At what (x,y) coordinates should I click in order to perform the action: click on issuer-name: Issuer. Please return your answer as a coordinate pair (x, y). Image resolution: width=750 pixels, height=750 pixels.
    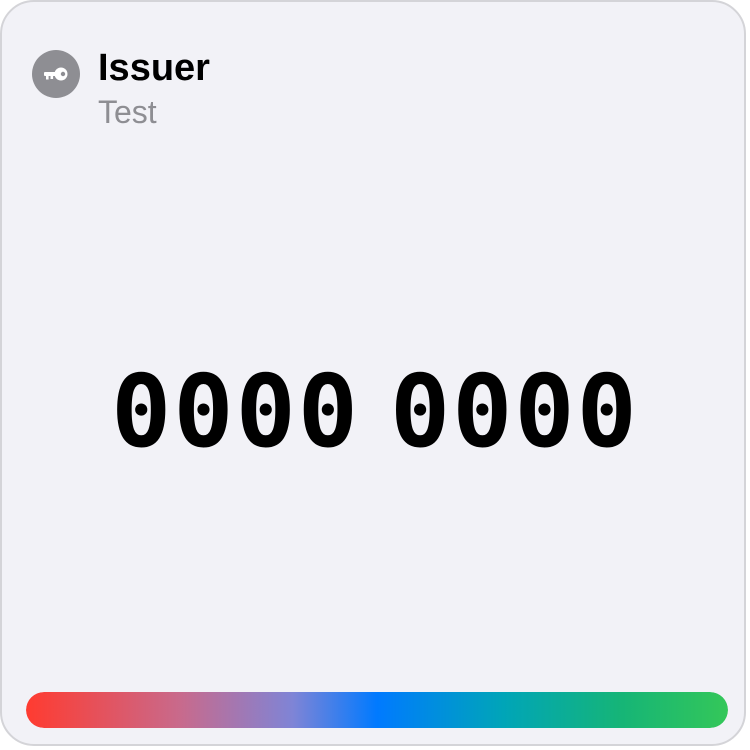
    Looking at the image, I should click on (154, 68).